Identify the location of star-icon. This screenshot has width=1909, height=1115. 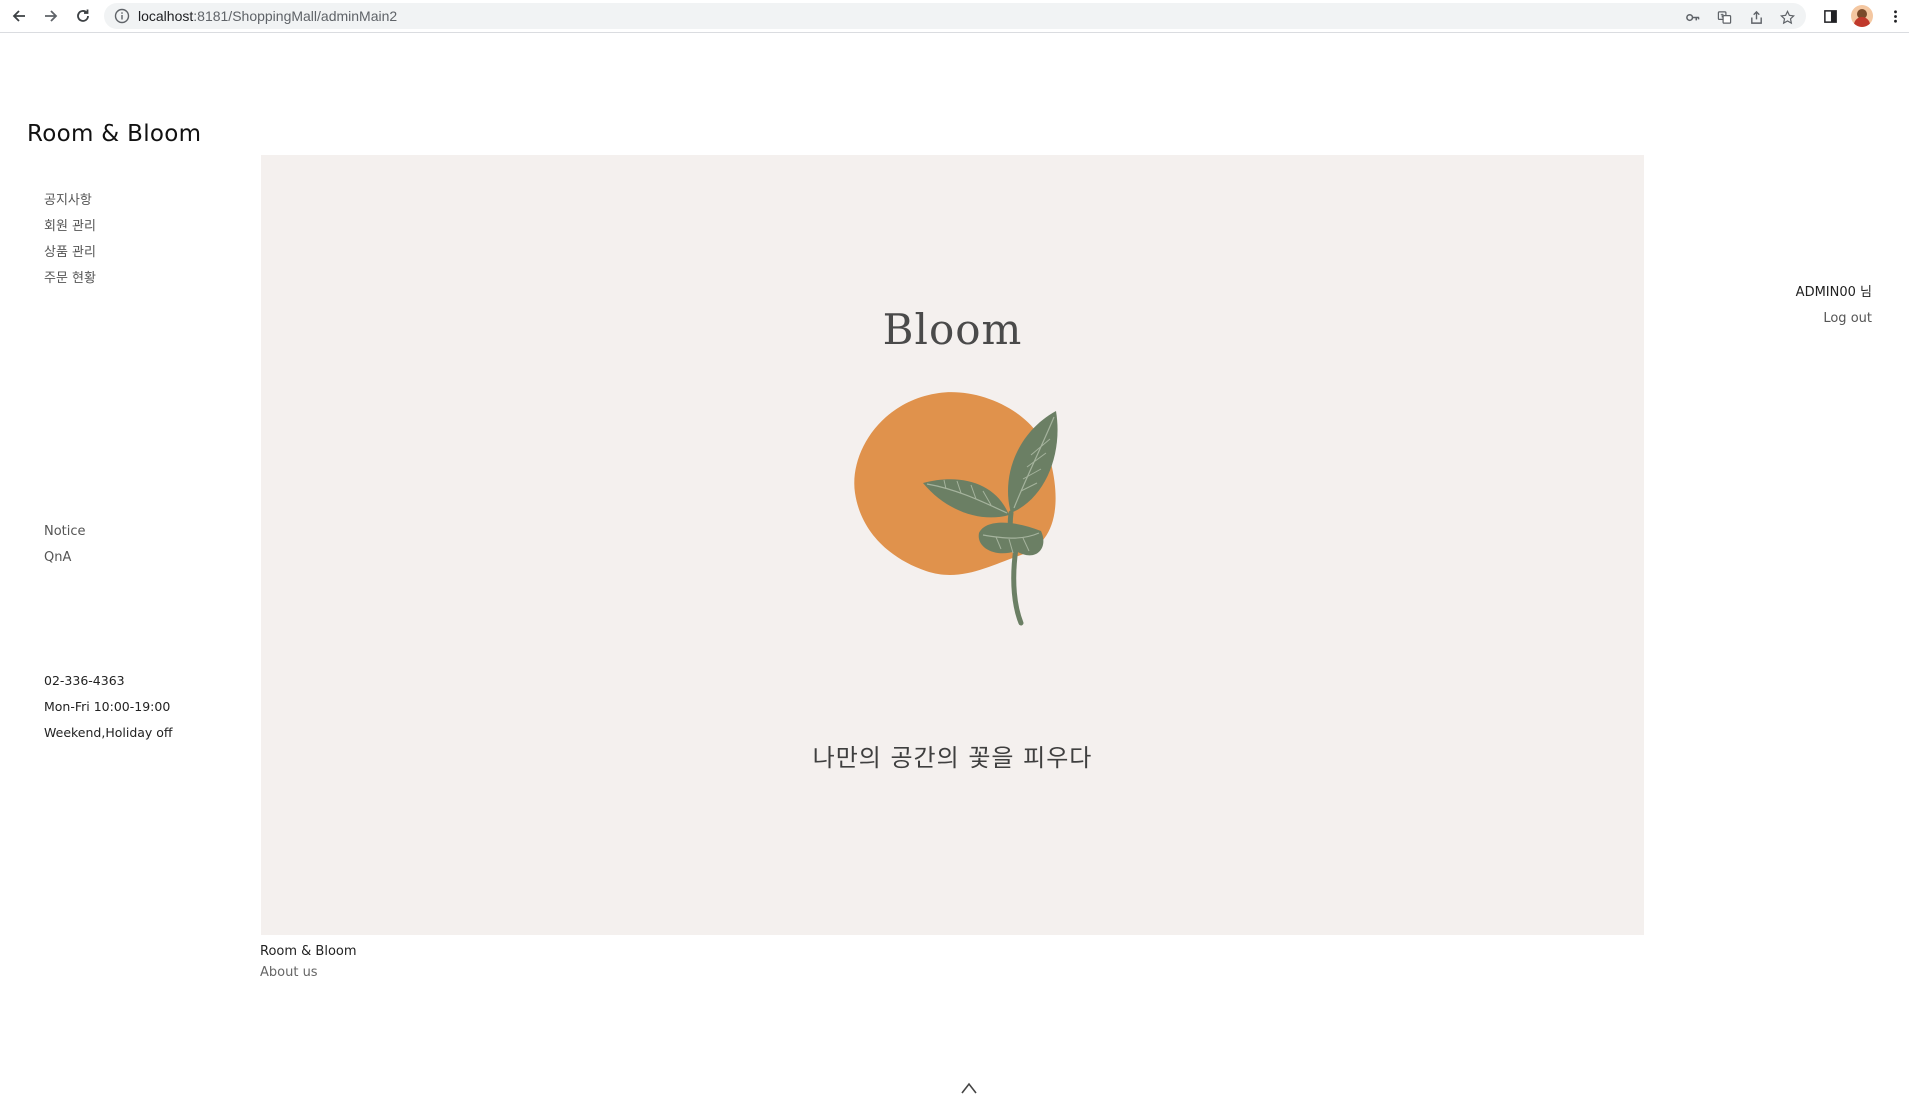
(1787, 16).